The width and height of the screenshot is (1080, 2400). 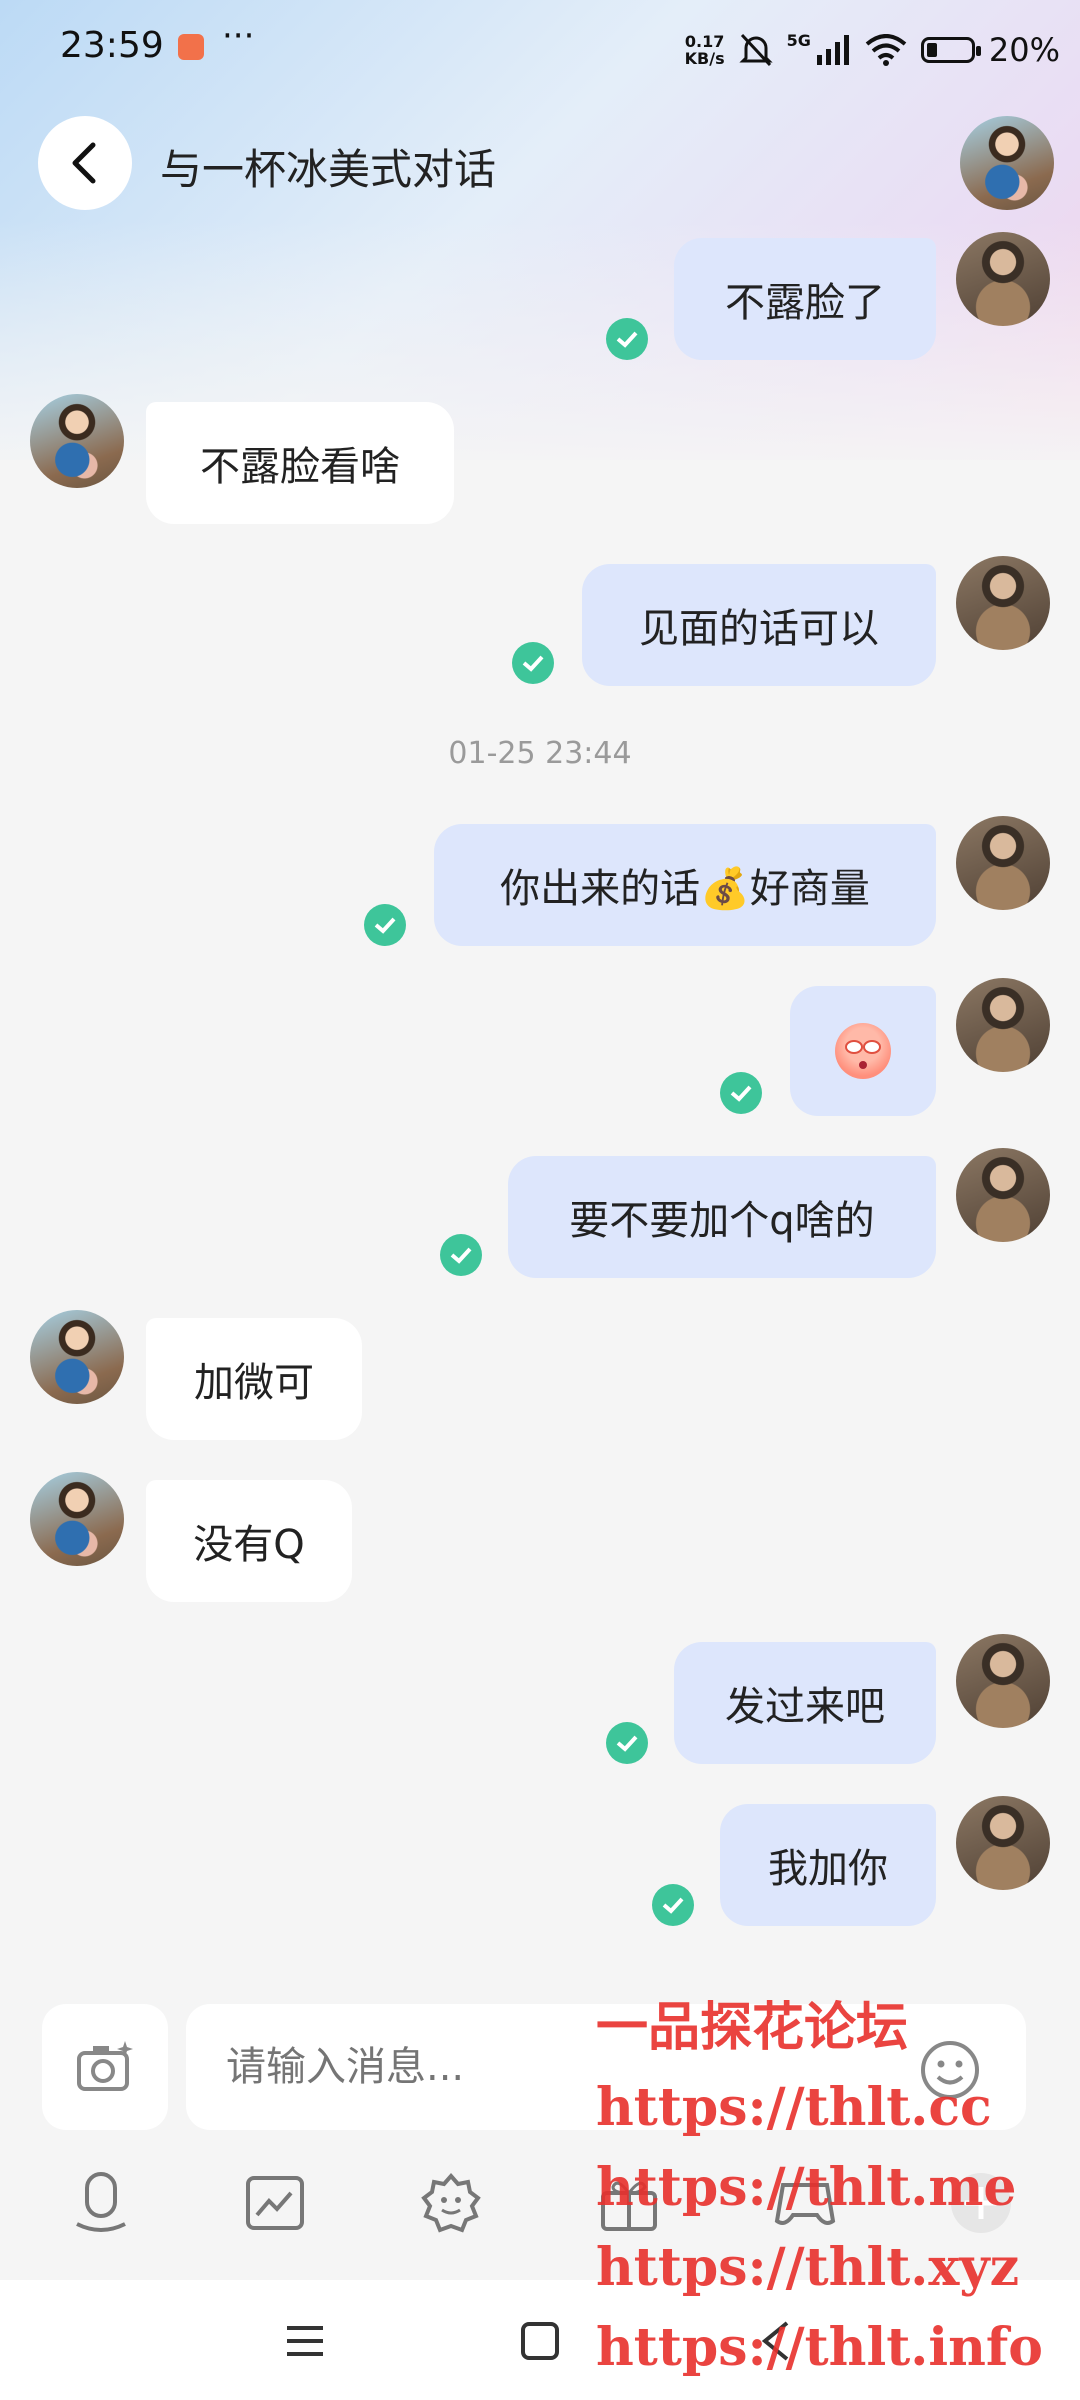 What do you see at coordinates (755, 50) in the screenshot?
I see `mute-bell-icon` at bounding box center [755, 50].